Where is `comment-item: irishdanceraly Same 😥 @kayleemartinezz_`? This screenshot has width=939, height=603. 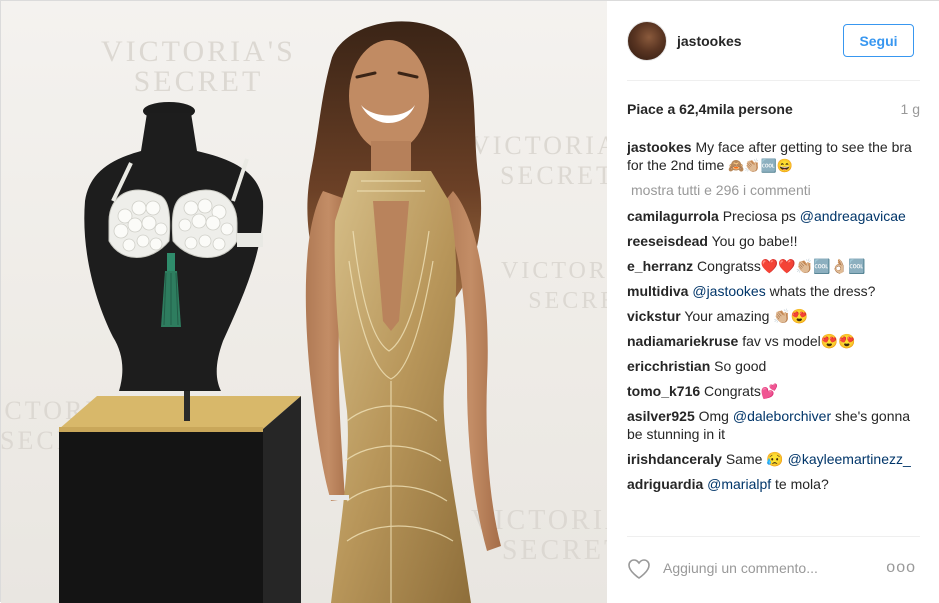
comment-item: irishdanceraly Same 😥 @kayleemartinezz_ is located at coordinates (773, 459).